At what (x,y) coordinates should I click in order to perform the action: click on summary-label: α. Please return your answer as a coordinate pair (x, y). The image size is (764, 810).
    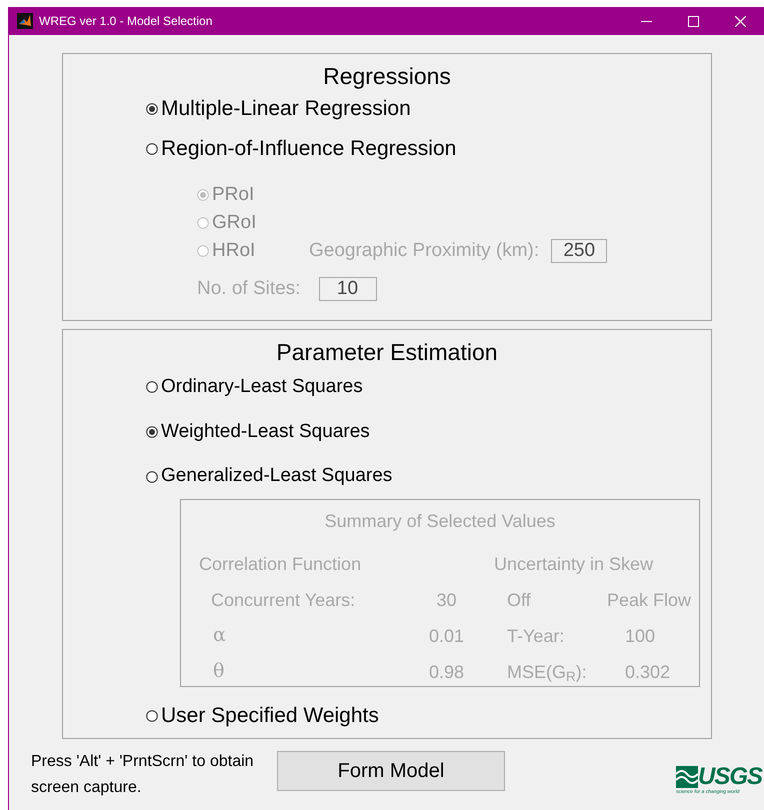
    Looking at the image, I should click on (219, 635).